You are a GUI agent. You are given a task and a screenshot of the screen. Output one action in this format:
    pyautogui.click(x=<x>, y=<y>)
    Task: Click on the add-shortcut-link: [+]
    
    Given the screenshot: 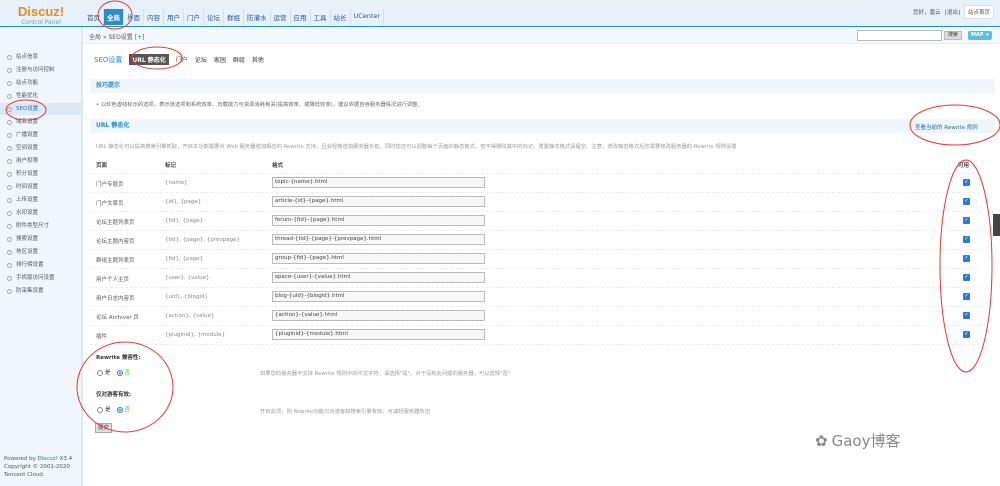 What is the action you would take?
    pyautogui.click(x=140, y=37)
    